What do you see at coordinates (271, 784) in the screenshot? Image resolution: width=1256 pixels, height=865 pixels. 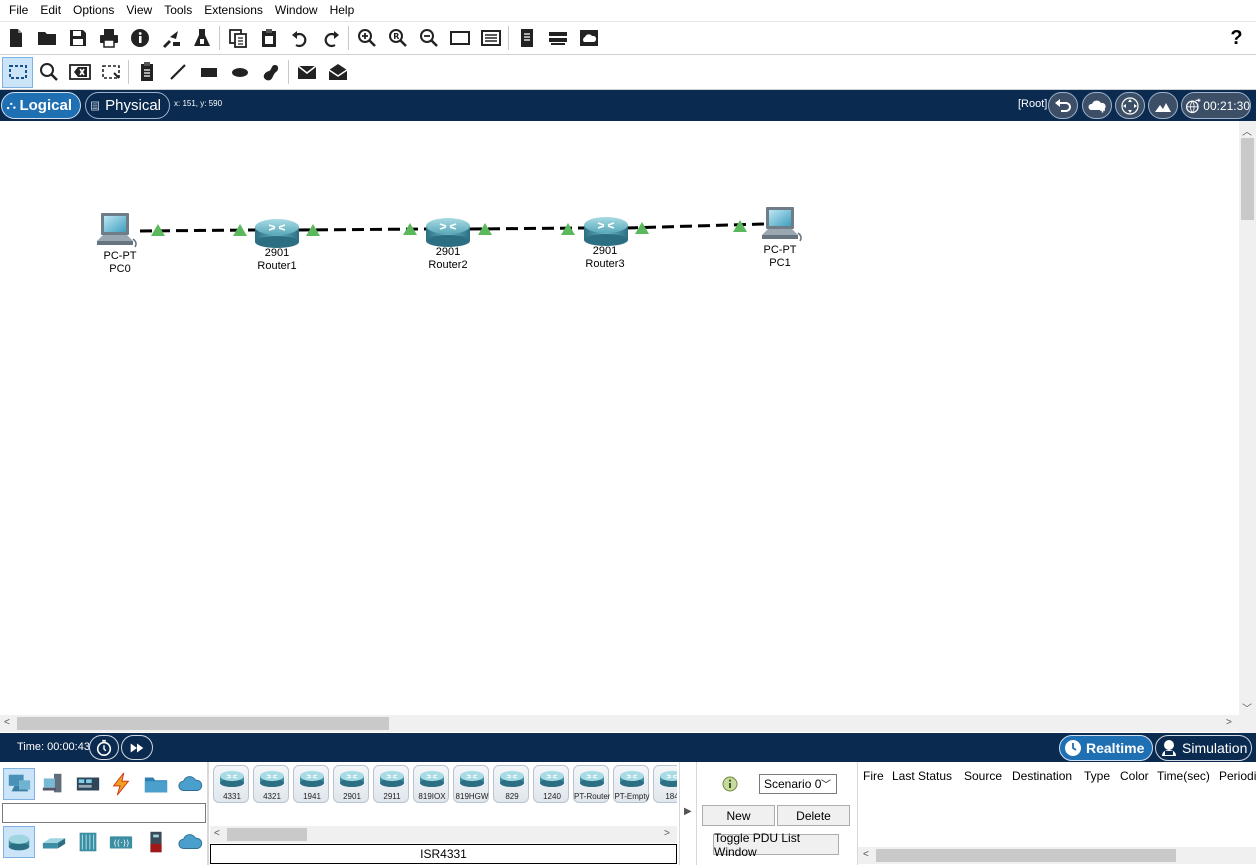 I see `device-model-tile: 4321` at bounding box center [271, 784].